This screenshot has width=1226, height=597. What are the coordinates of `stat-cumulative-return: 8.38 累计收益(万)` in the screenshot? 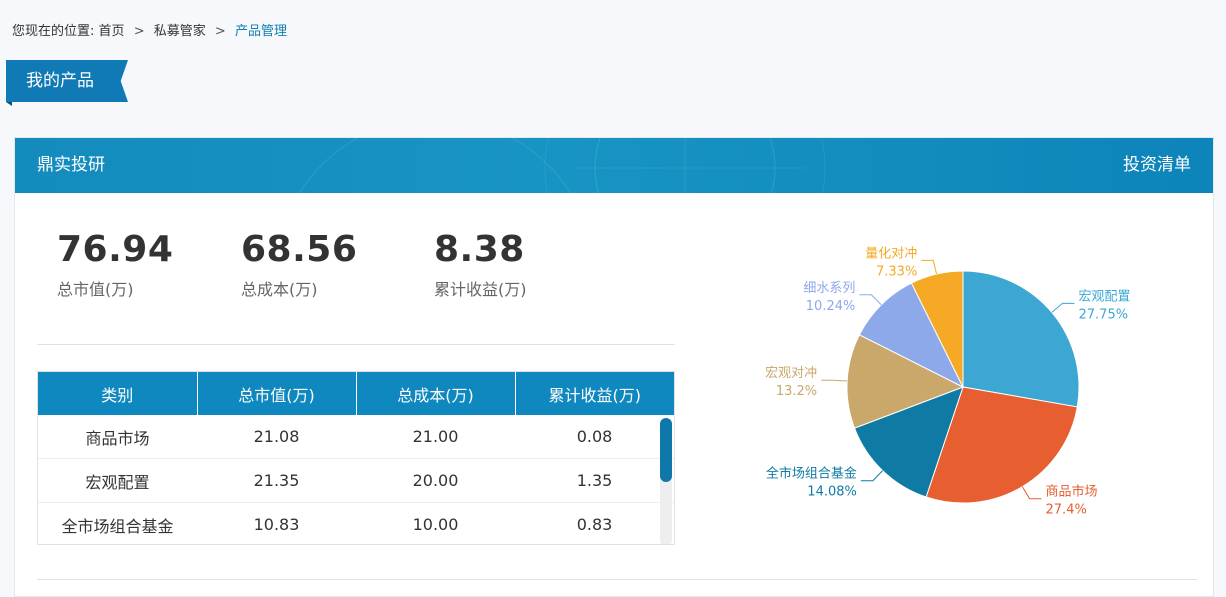 It's located at (480, 264).